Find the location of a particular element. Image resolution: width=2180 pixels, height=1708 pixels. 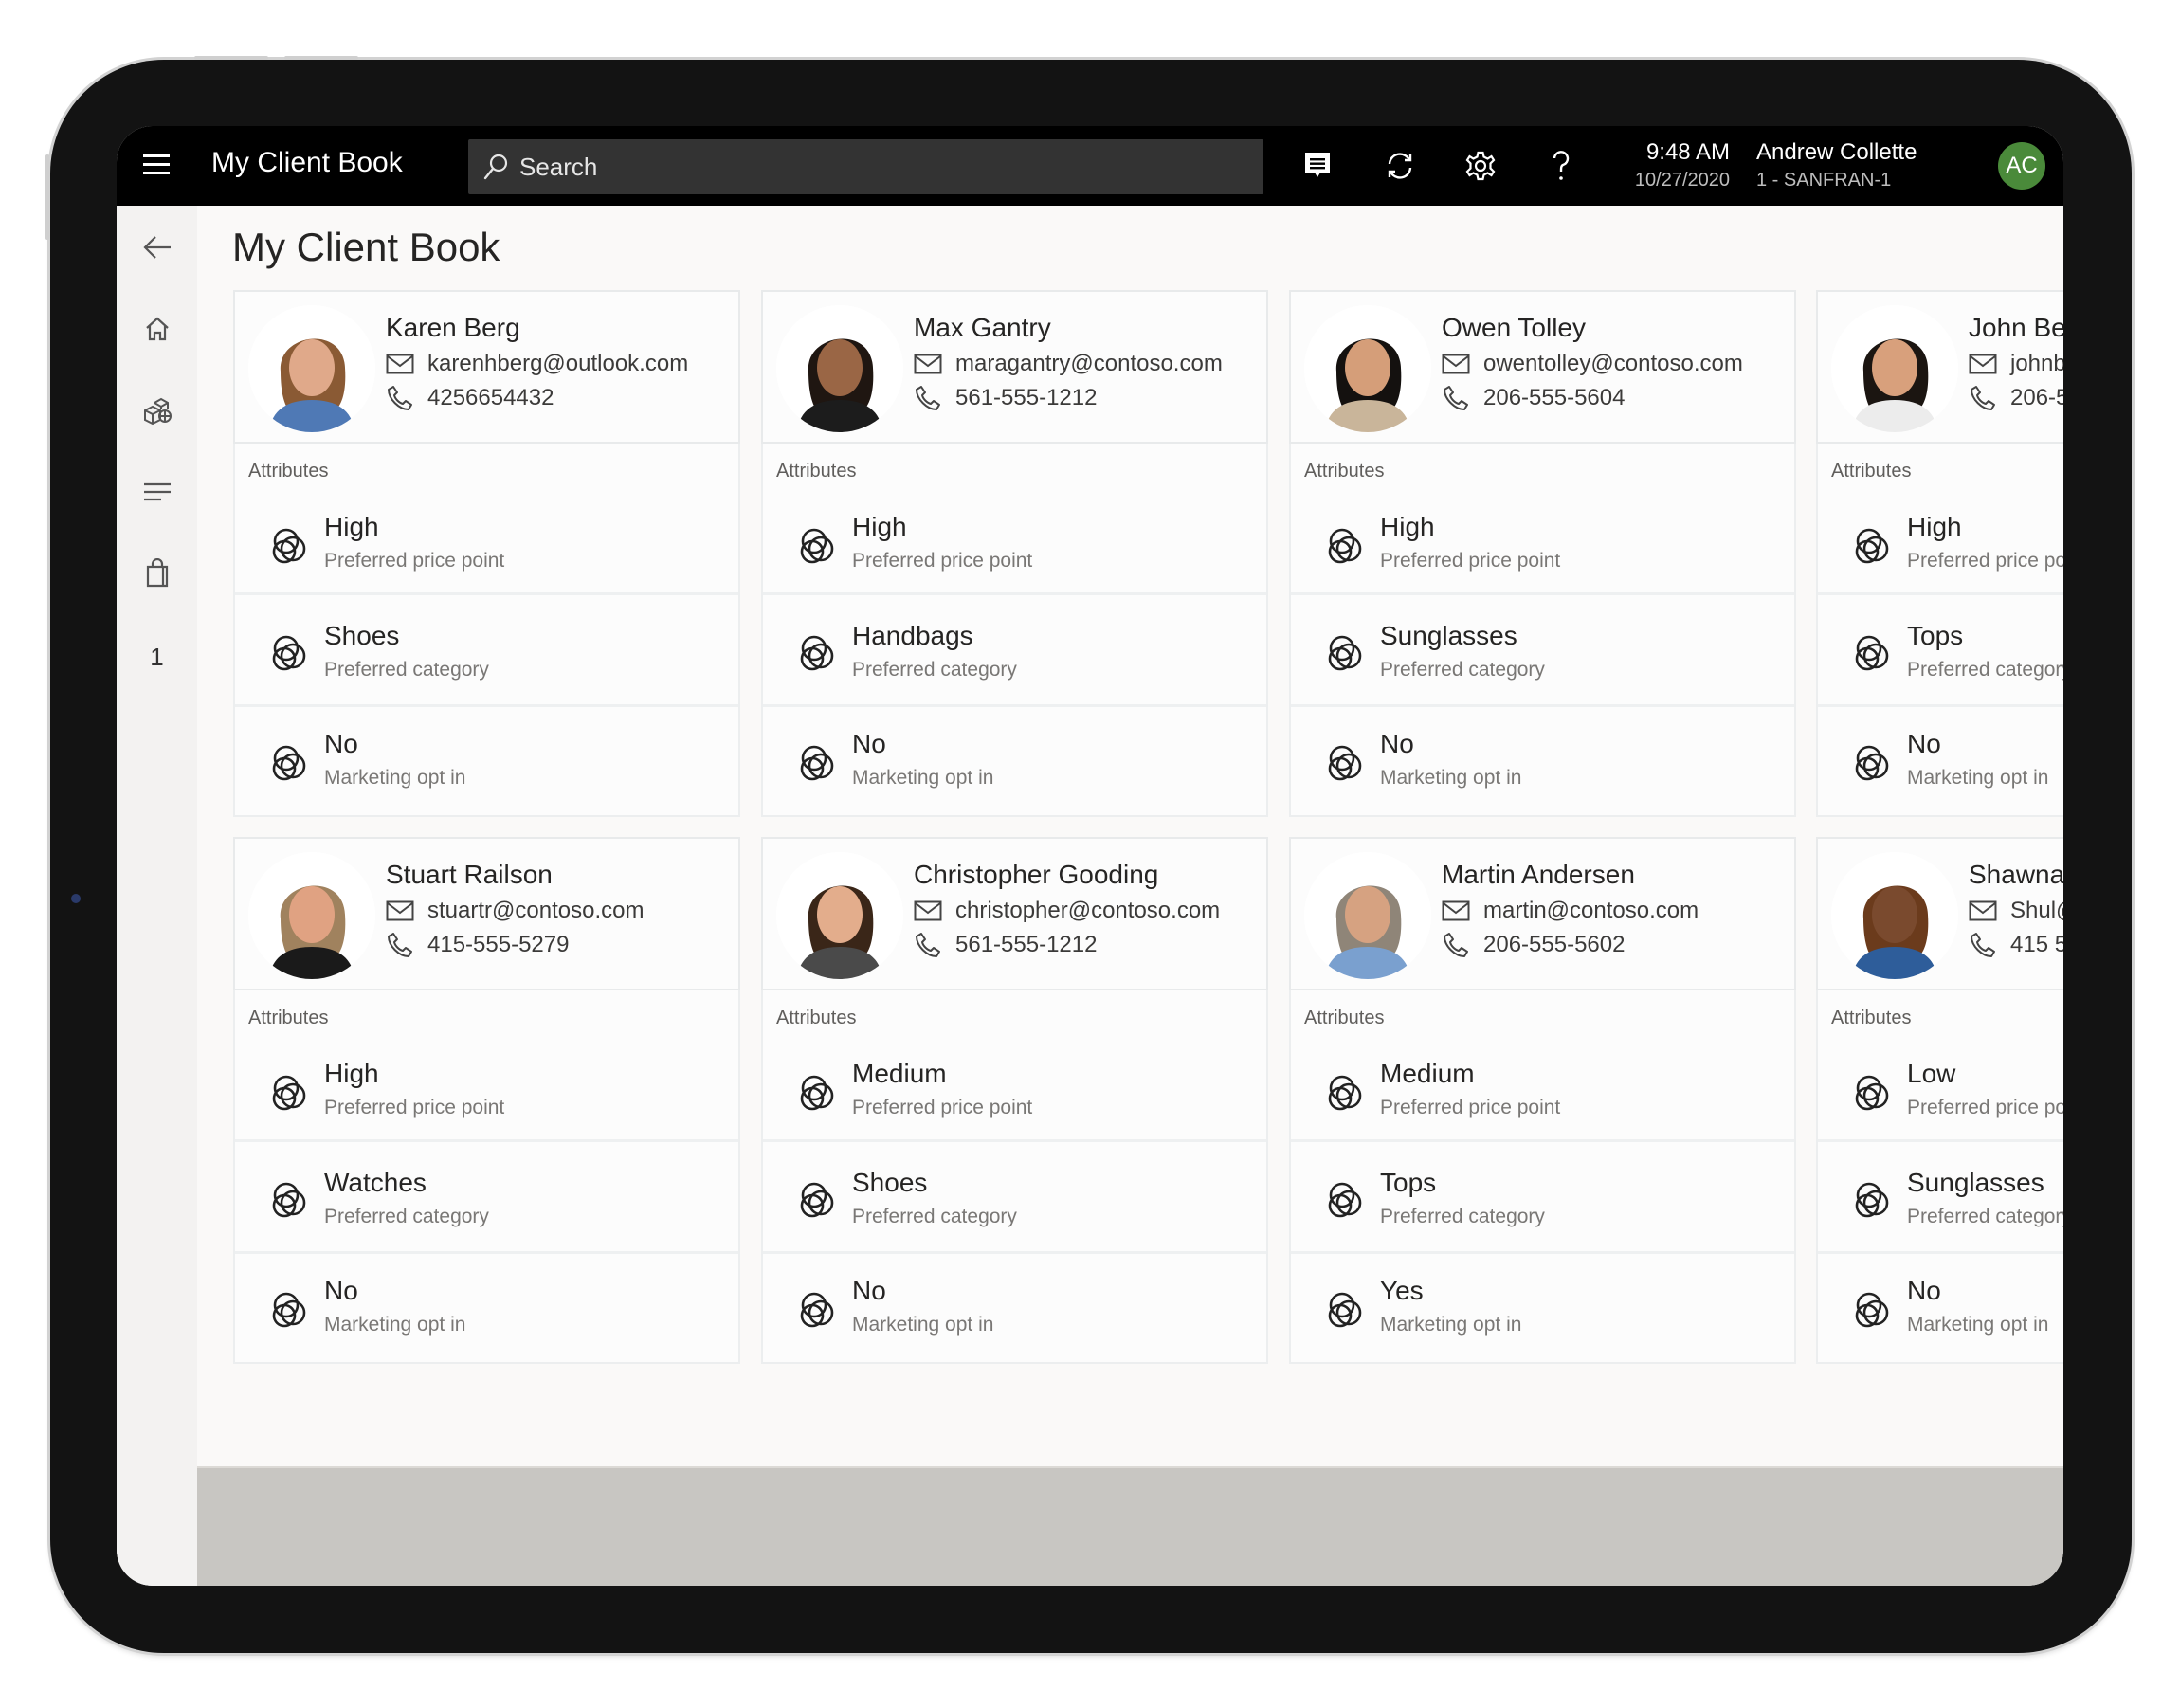

search-input is located at coordinates (879, 167).